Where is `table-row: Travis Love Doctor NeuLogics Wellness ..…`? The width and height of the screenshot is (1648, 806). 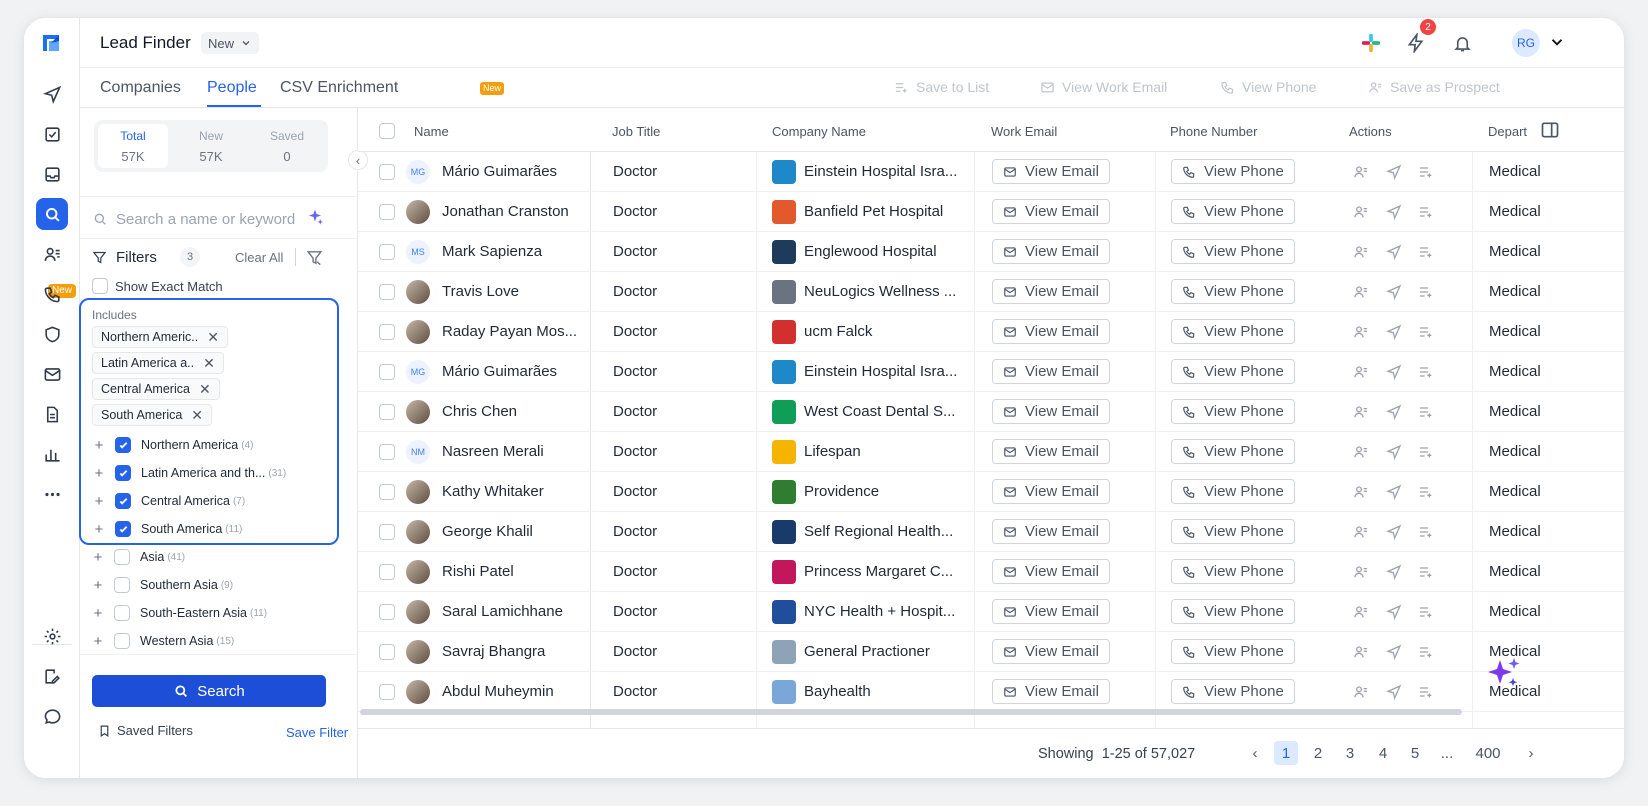
table-row: Travis Love Doctor NeuLogics Wellness ..… is located at coordinates (991, 292).